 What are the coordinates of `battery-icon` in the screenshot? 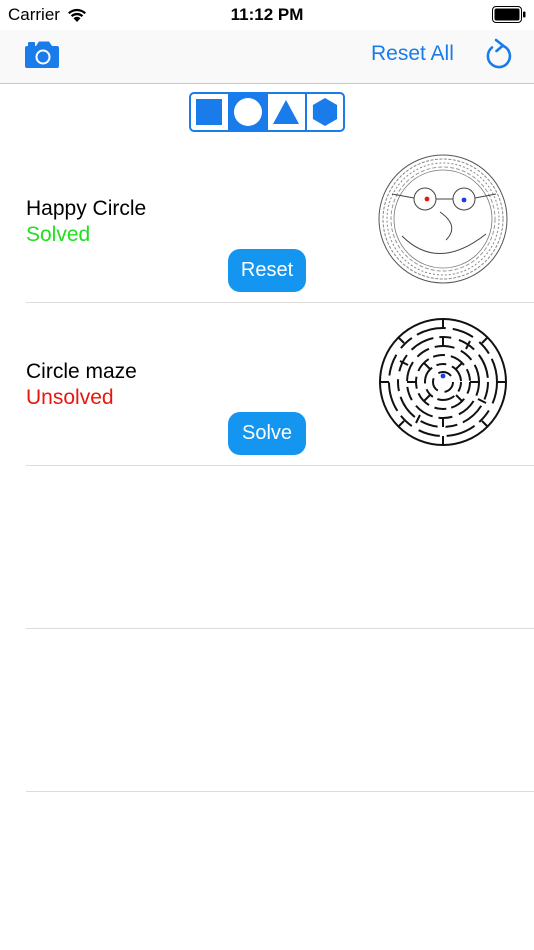 It's located at (509, 14).